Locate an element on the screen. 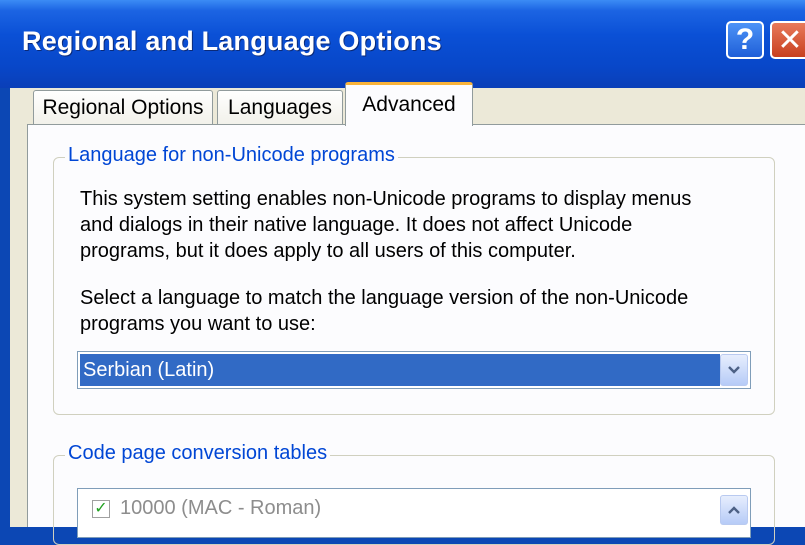  scroll-up-button is located at coordinates (734, 510).